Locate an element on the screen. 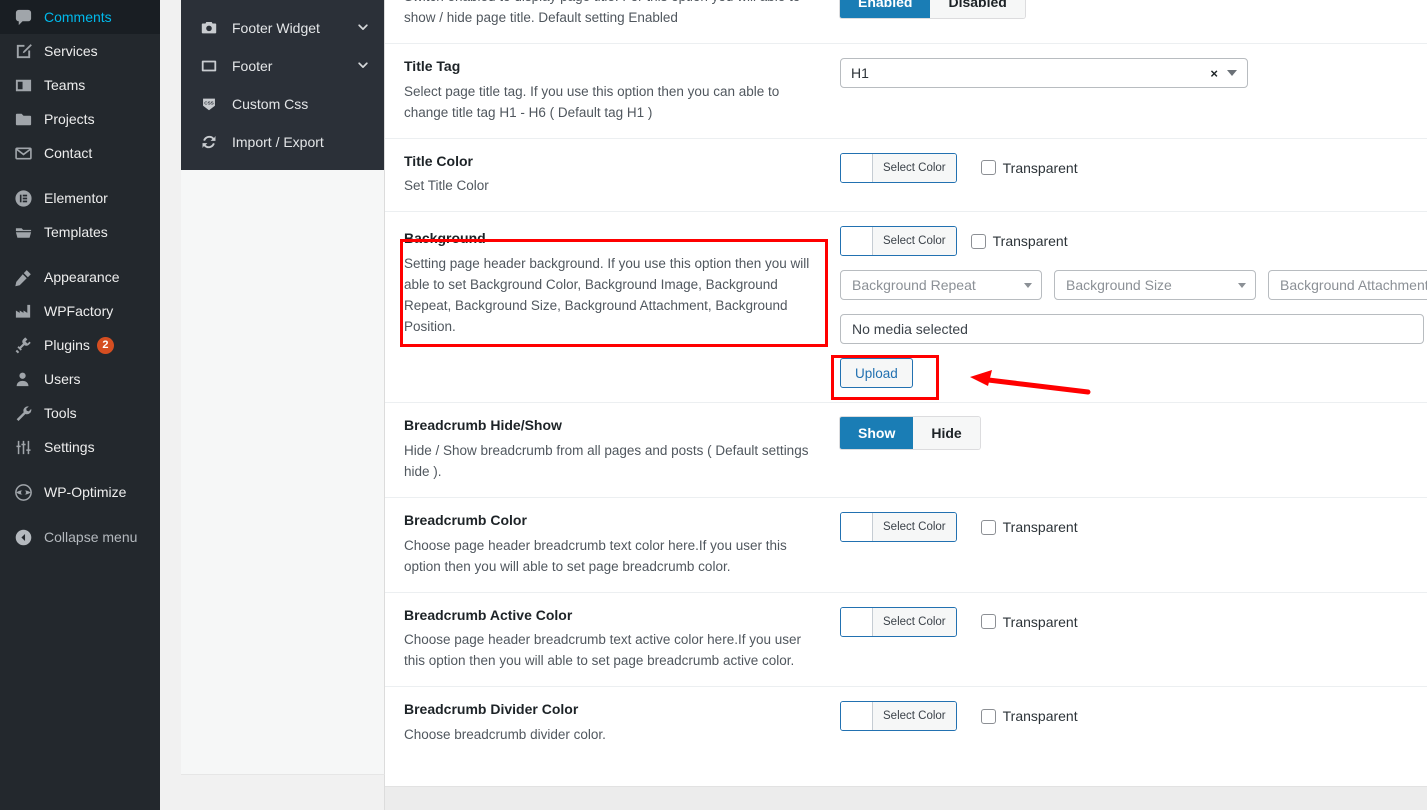 The image size is (1427, 810). sidebar-item-label: Elementor is located at coordinates (76, 198).